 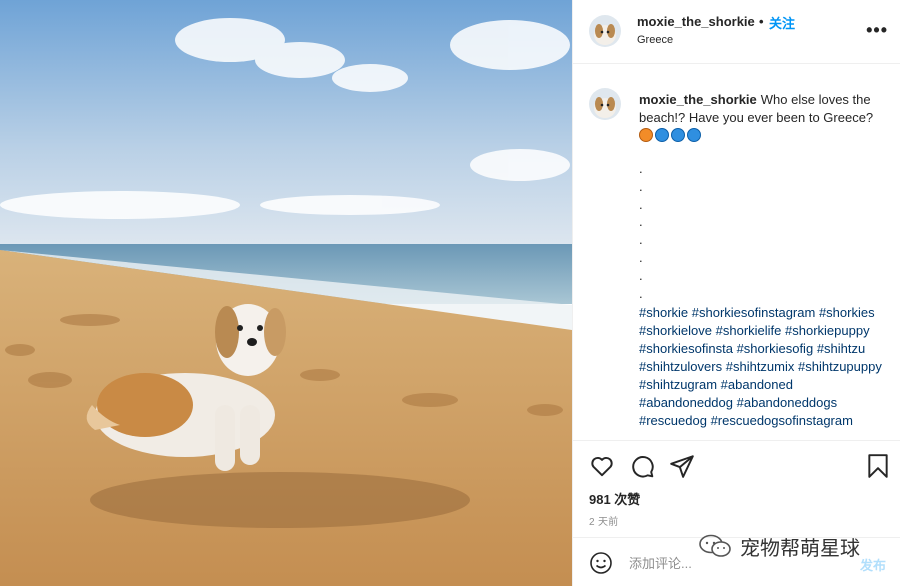 I want to click on username-link: moxie_the_shorkie, so click(x=696, y=21).